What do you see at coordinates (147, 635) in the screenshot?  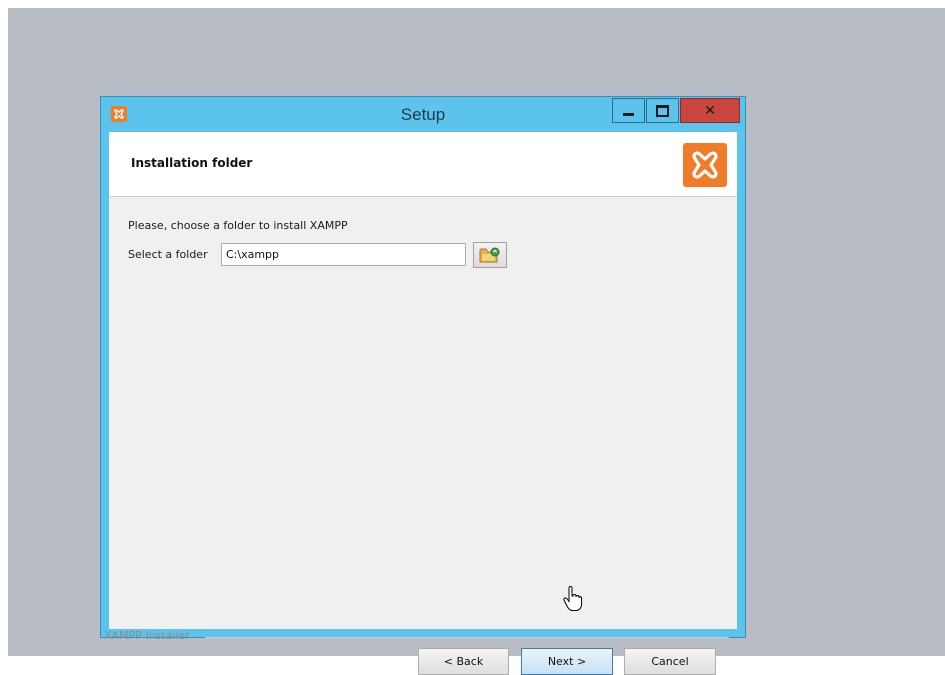 I see `installer-branding: XAMPP Installer` at bounding box center [147, 635].